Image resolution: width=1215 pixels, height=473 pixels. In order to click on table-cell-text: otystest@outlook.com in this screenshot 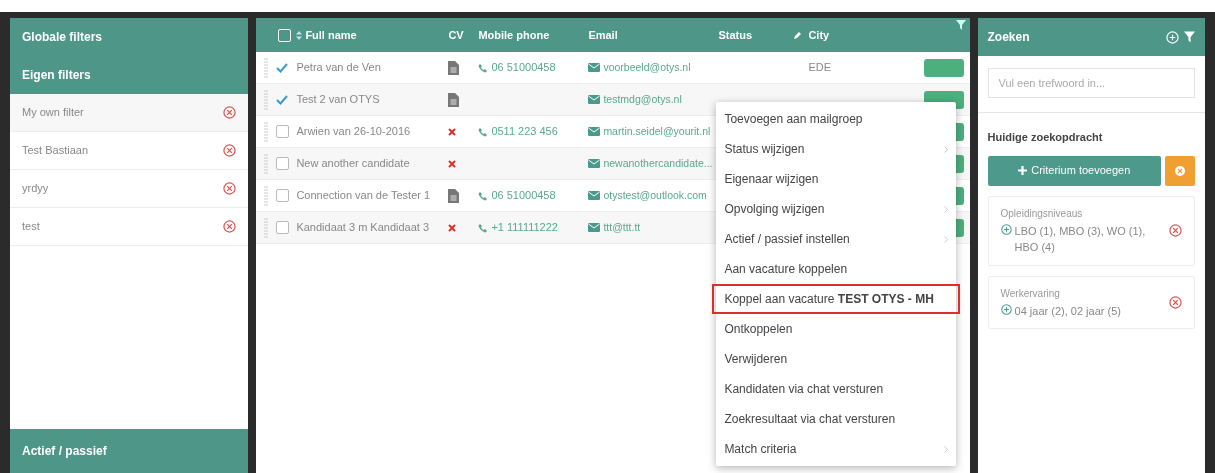, I will do `click(655, 195)`.